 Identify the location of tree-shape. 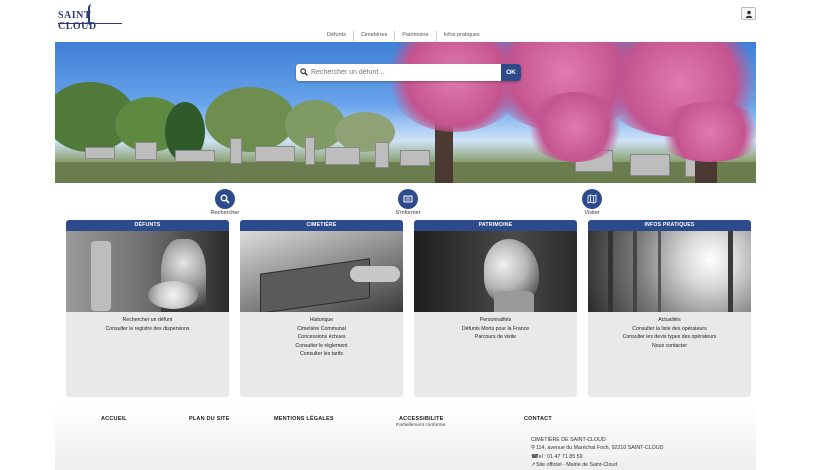
(250, 119).